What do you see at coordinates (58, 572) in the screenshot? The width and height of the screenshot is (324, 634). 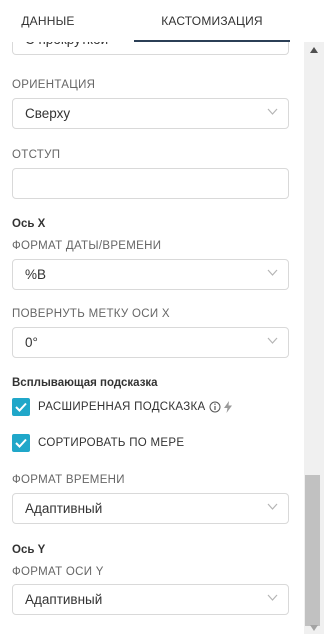 I see `y-axis-format-label: ФОРМАТ ОСИ Y` at bounding box center [58, 572].